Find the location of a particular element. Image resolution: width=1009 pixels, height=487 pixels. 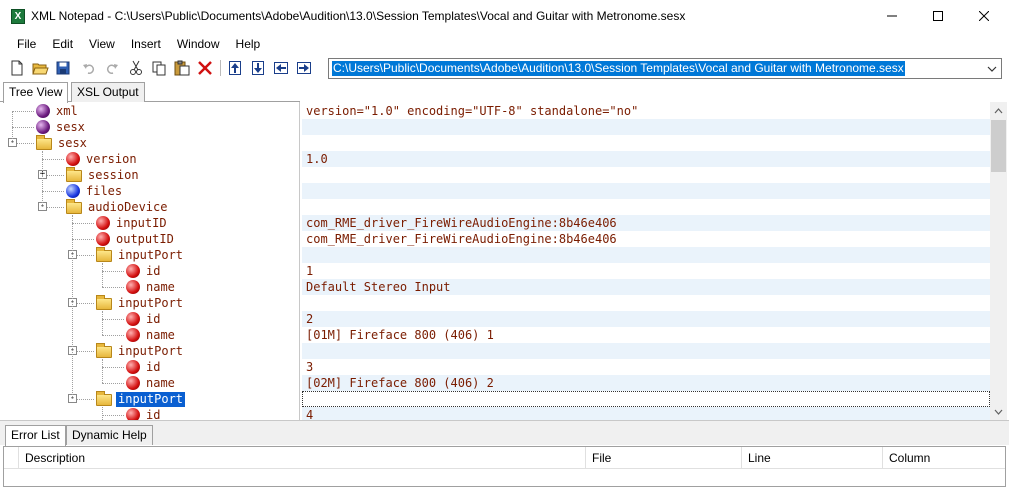

cut-button is located at coordinates (136, 68).